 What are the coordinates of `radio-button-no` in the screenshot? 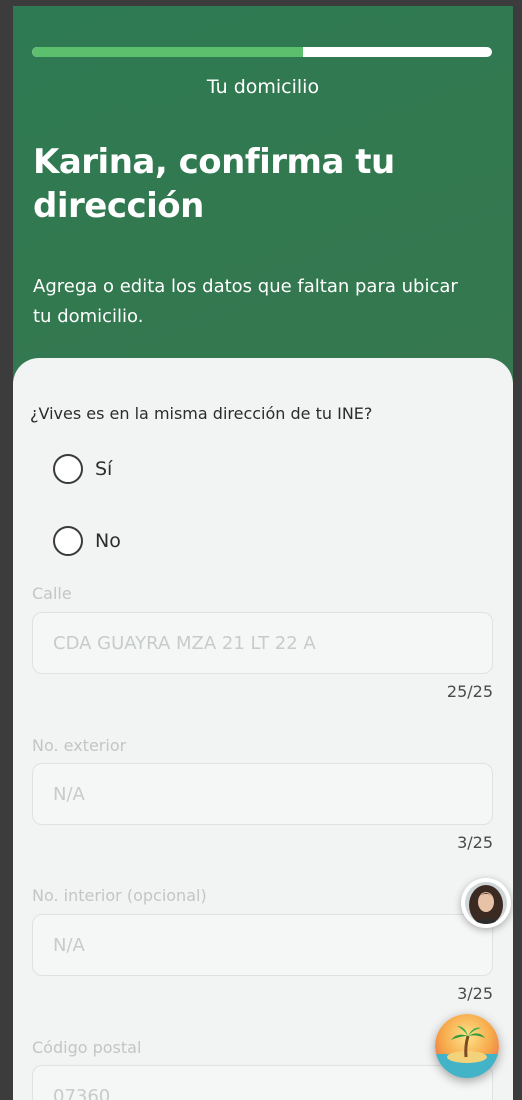 It's located at (68, 541).